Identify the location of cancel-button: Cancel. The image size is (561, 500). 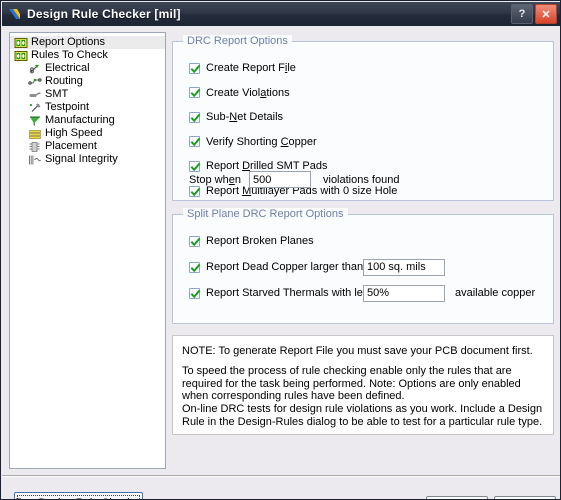
(525, 497).